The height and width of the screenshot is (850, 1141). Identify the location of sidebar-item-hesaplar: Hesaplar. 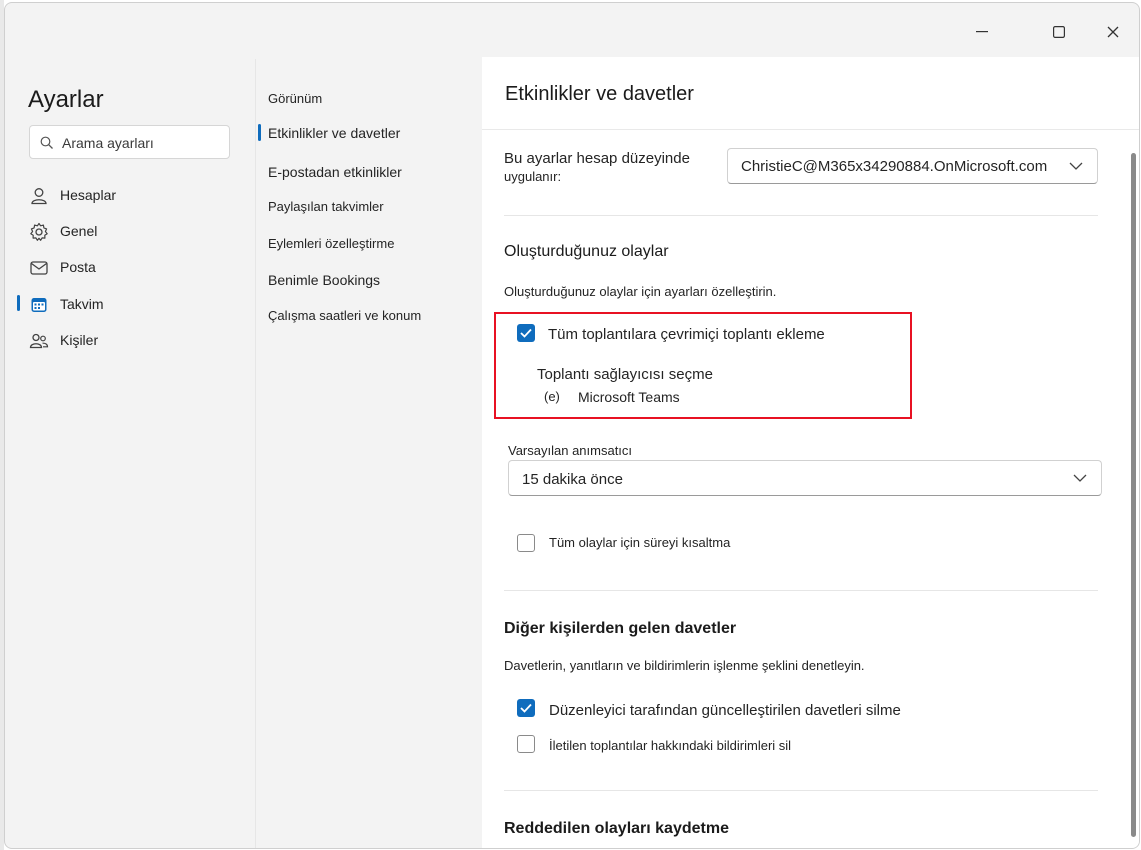
(132, 195).